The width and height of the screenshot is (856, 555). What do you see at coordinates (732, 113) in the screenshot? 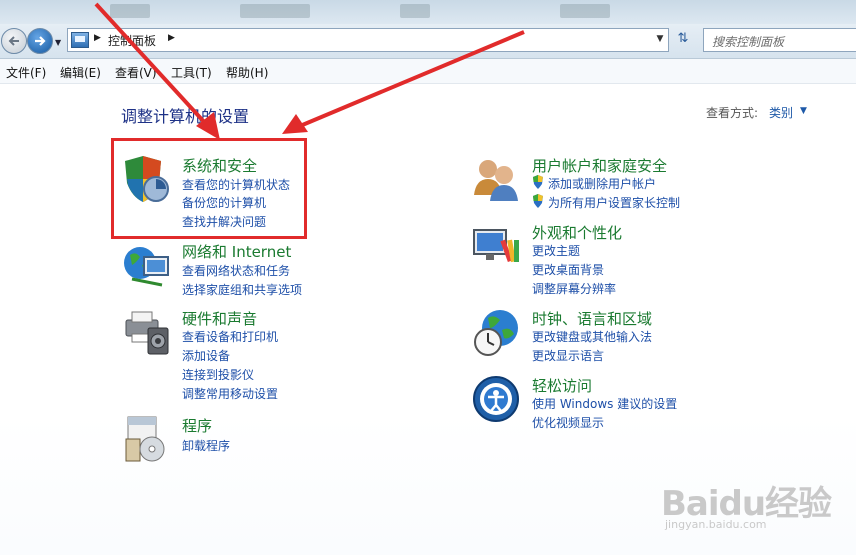
I see `view-by-label: 查看方式:` at bounding box center [732, 113].